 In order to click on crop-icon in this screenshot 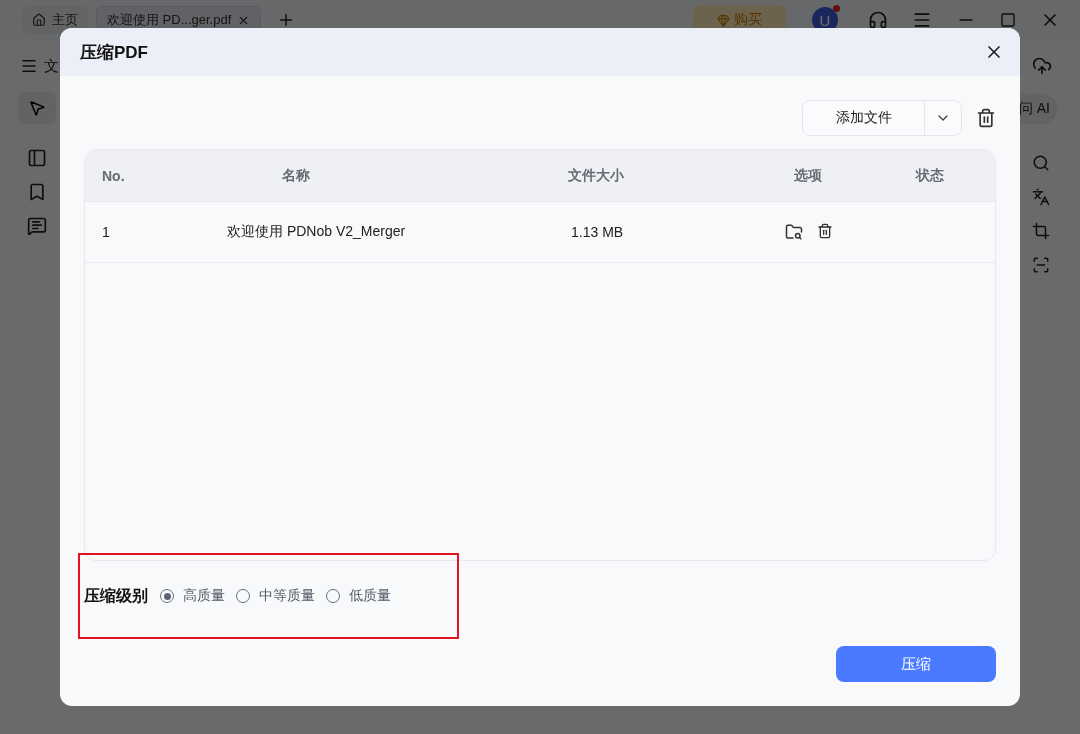, I will do `click(1041, 231)`.